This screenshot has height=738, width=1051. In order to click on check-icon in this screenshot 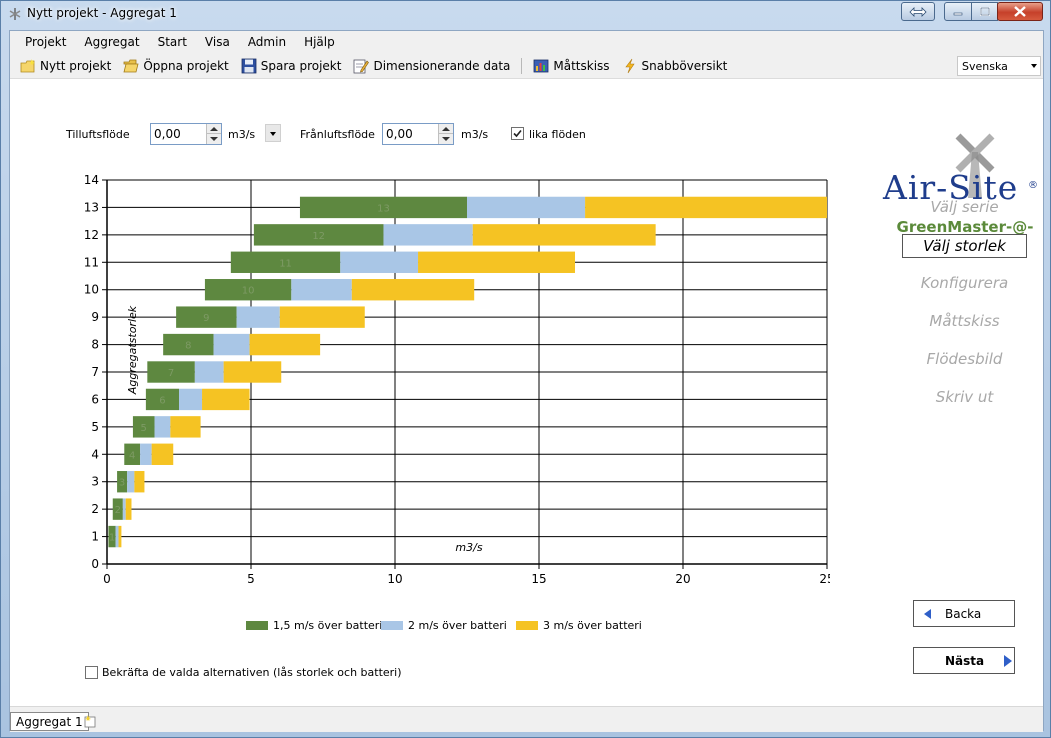, I will do `click(517, 133)`.